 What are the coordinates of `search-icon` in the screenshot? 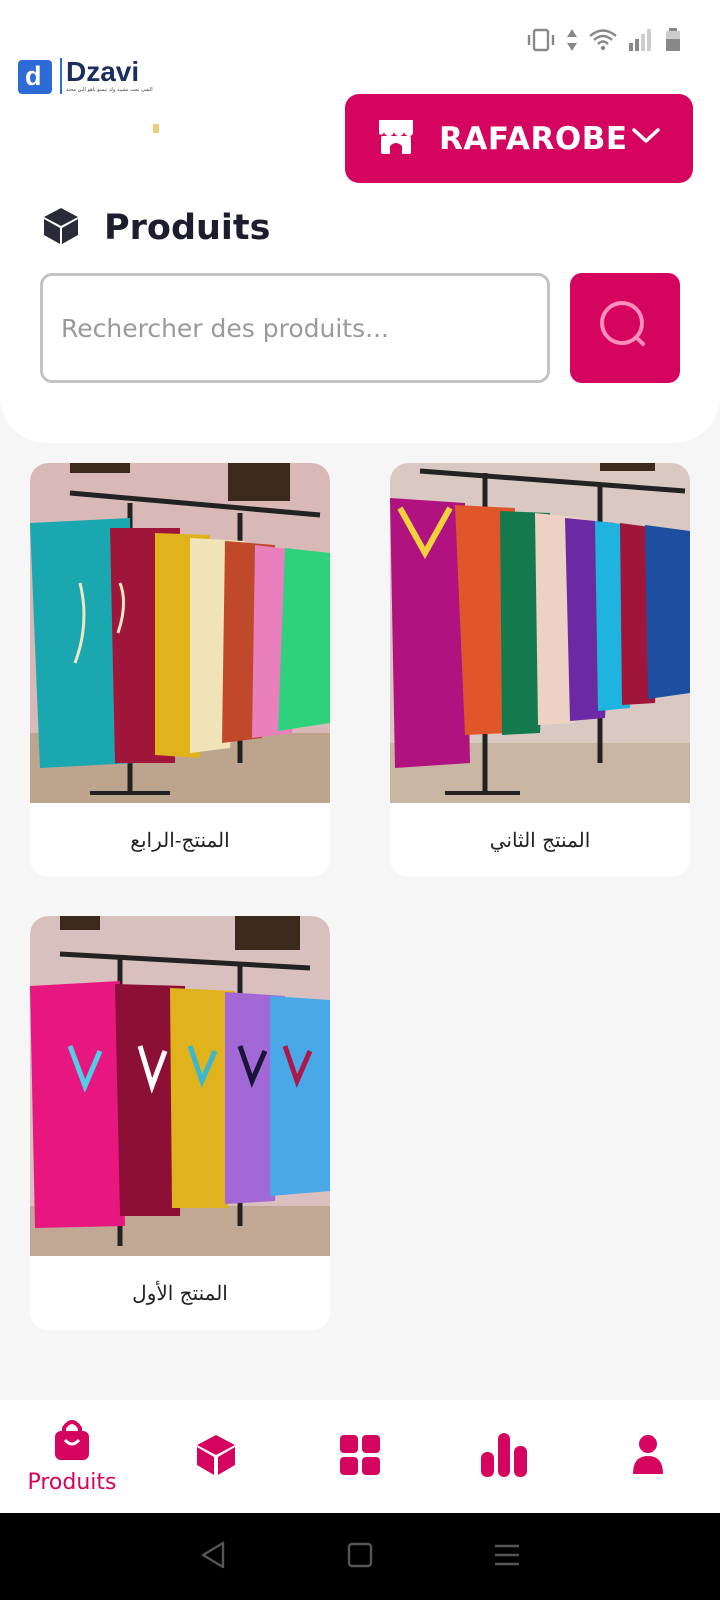 It's located at (625, 328).